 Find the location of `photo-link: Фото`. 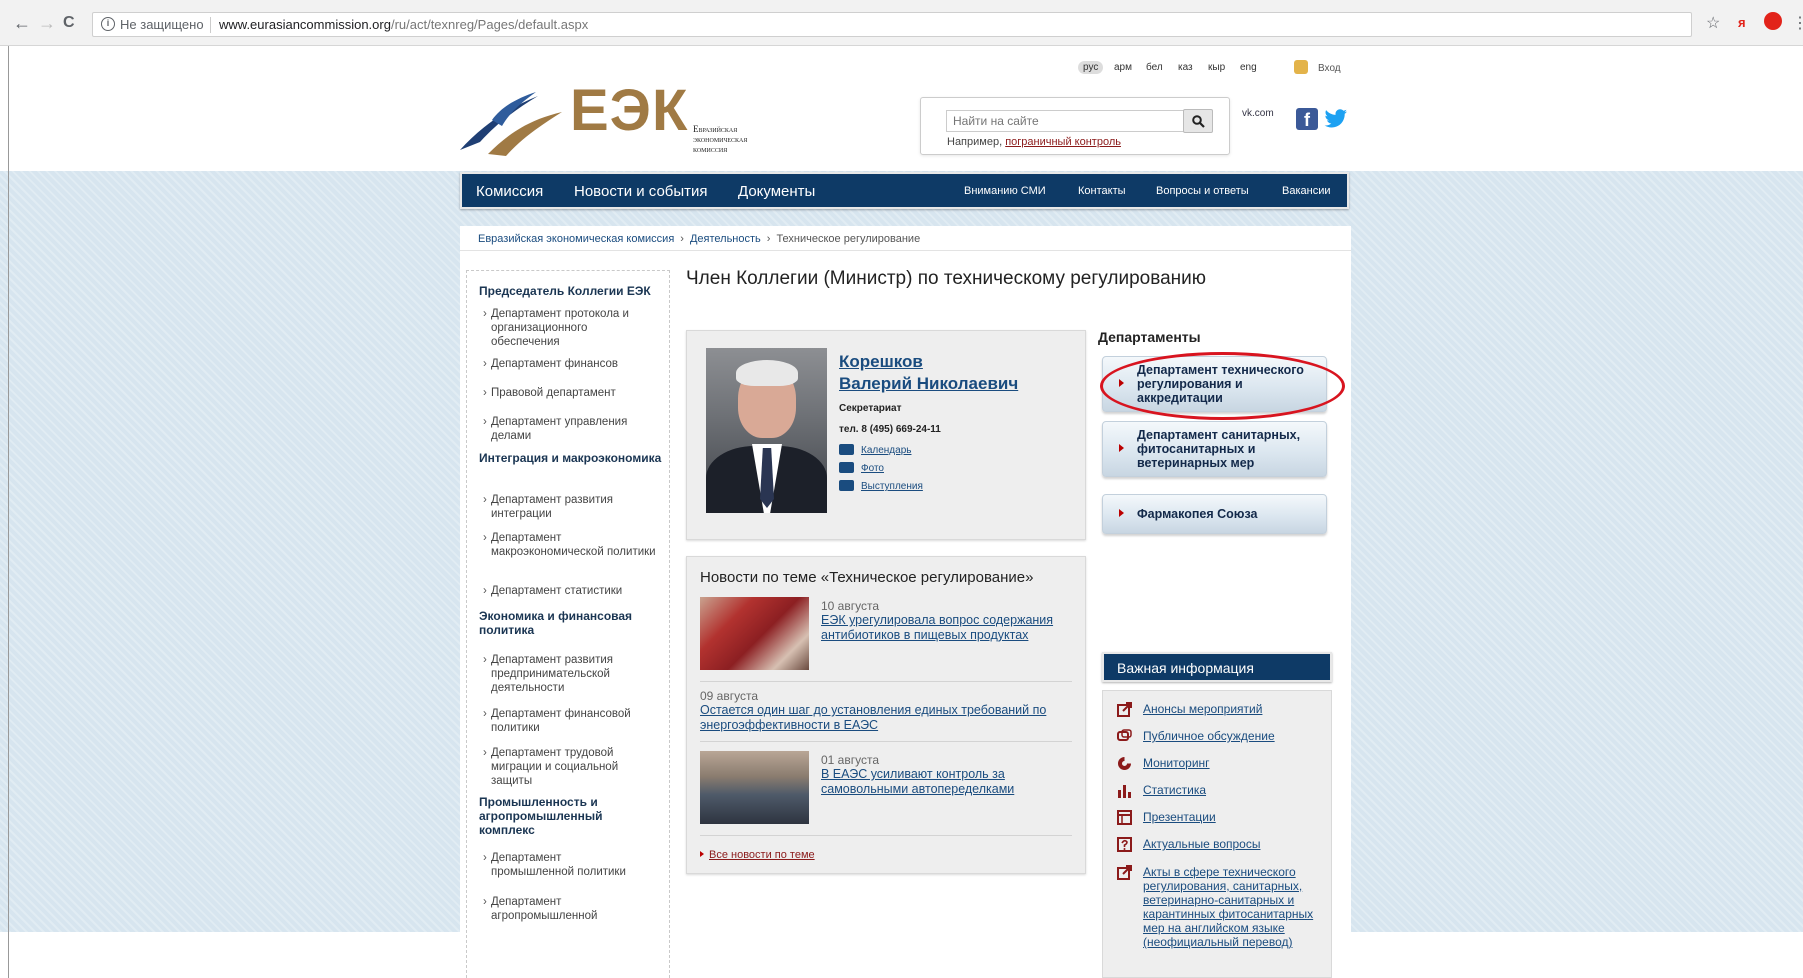

photo-link: Фото is located at coordinates (861, 468).